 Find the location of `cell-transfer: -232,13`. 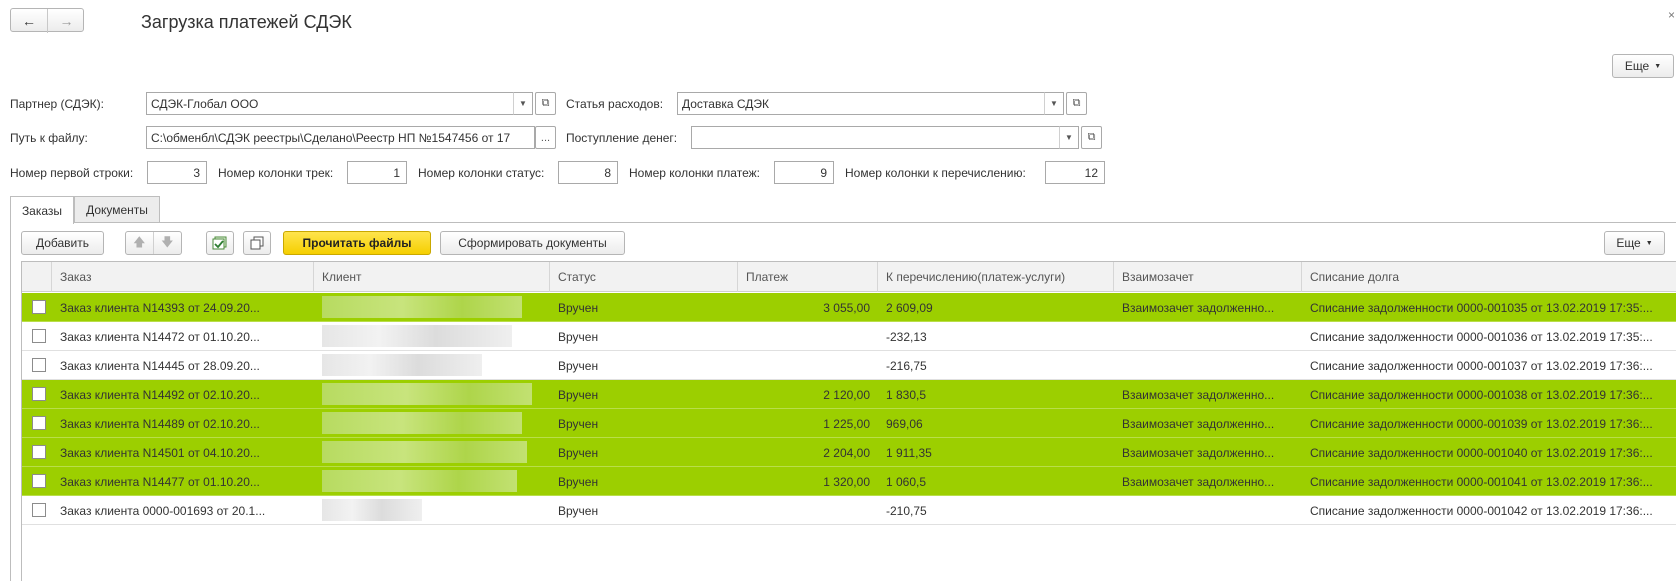

cell-transfer: -232,13 is located at coordinates (906, 337).